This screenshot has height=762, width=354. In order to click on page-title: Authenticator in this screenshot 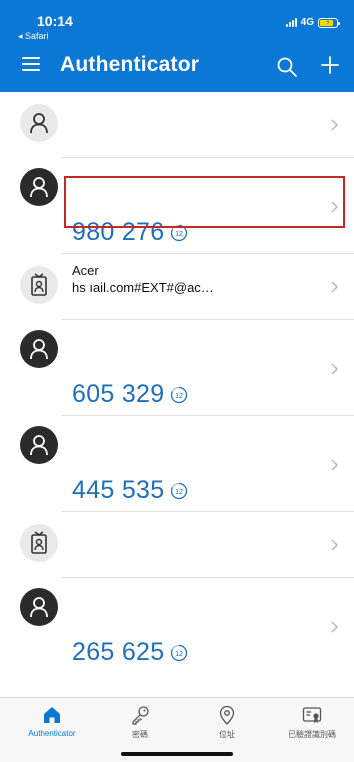, I will do `click(130, 64)`.